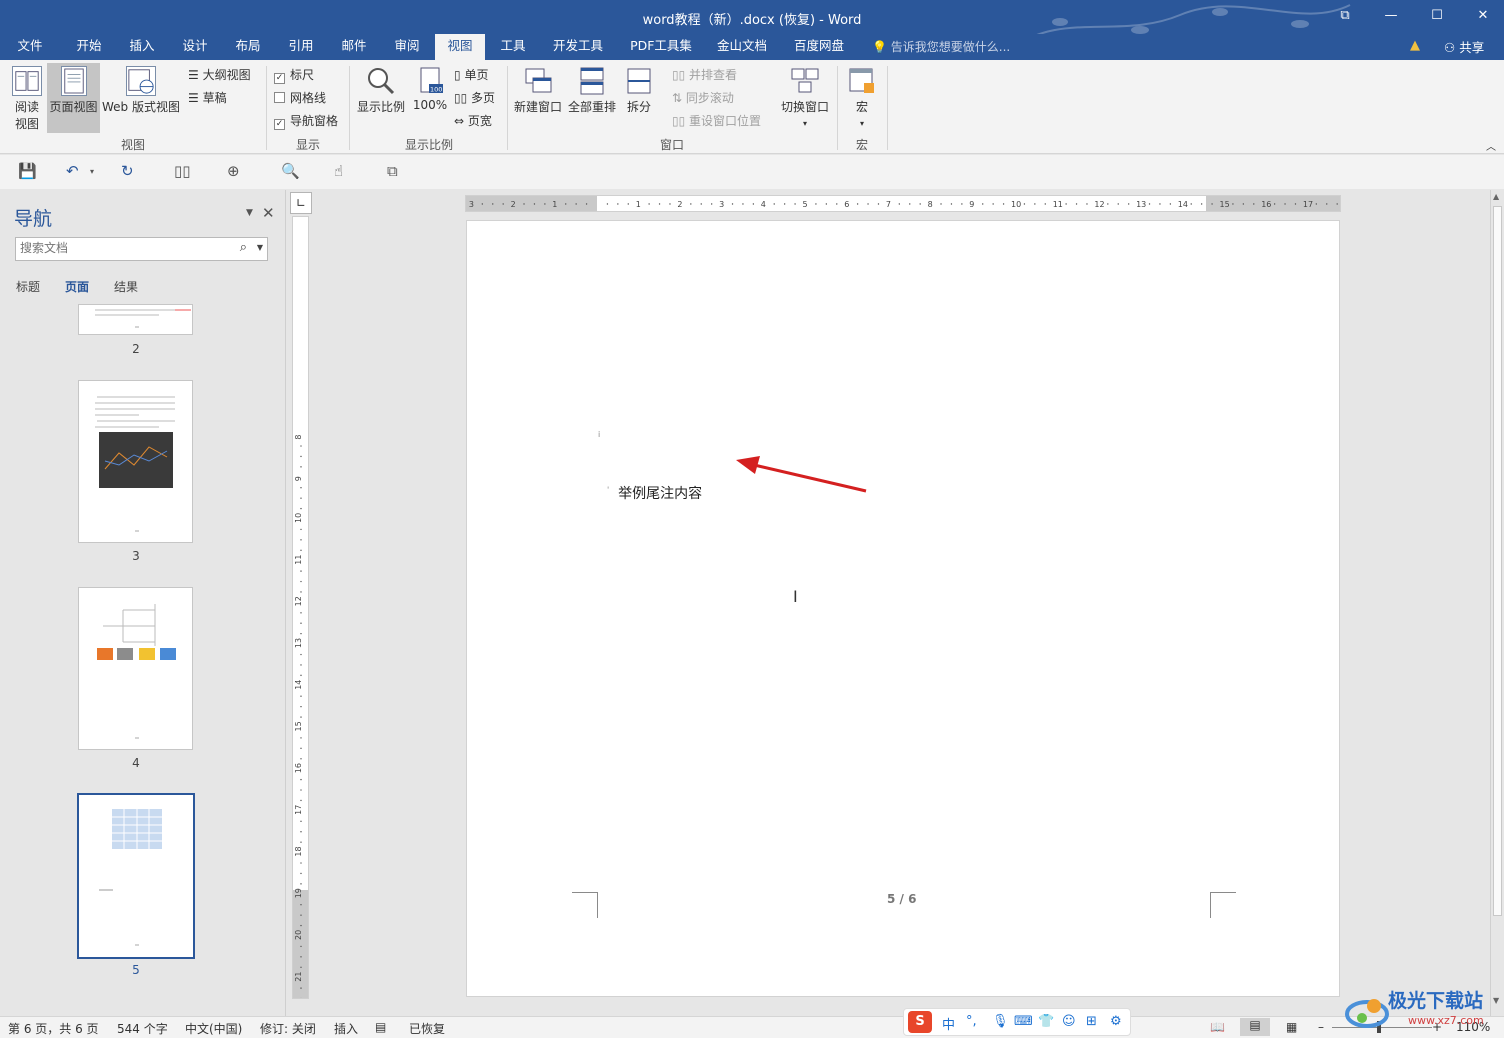  I want to click on redo-icon: ↻, so click(127, 171).